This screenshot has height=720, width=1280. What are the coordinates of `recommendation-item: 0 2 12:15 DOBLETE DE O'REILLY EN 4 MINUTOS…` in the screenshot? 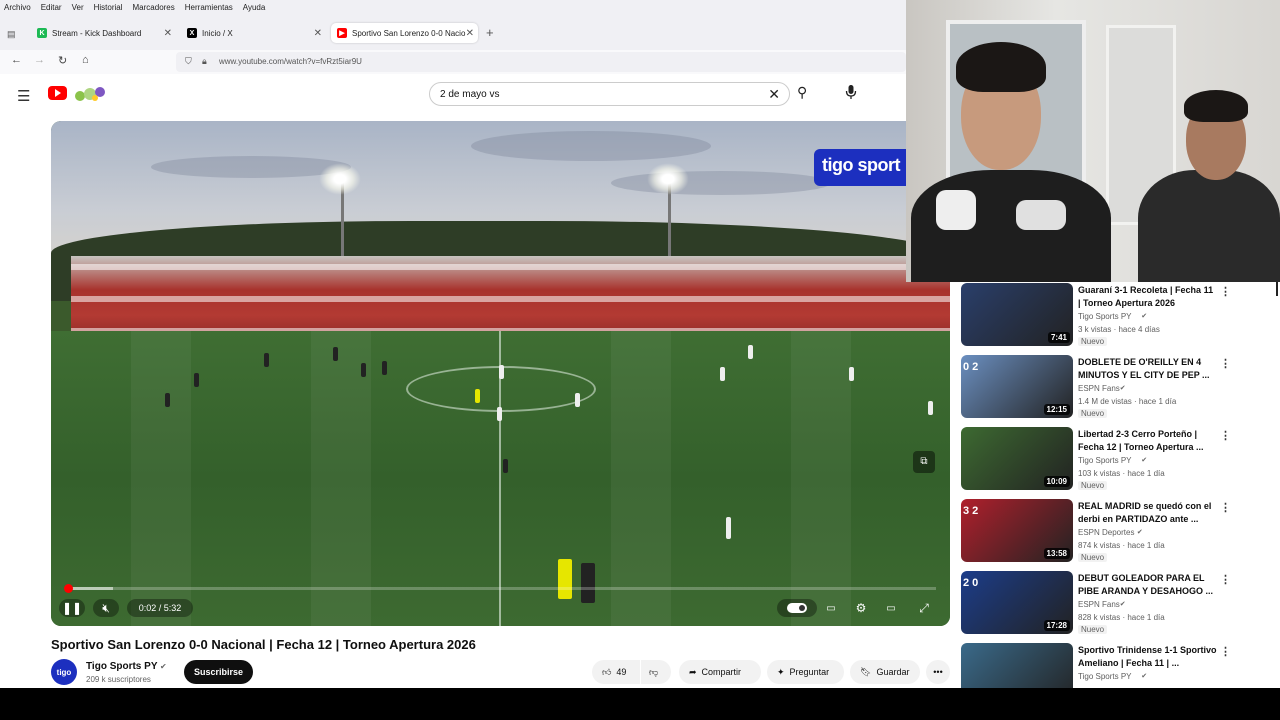 It's located at (1111, 387).